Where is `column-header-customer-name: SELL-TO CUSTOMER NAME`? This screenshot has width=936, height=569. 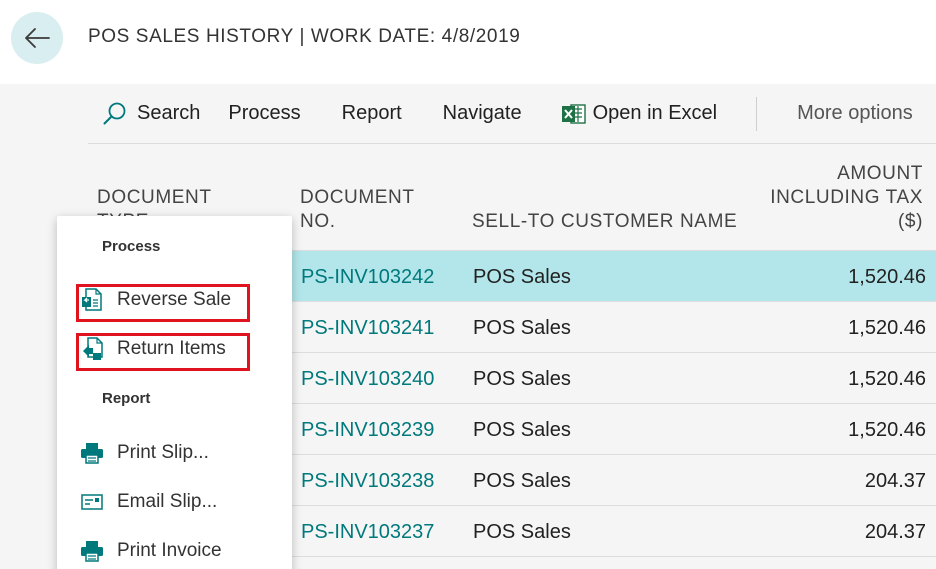
column-header-customer-name: SELL-TO CUSTOMER NAME is located at coordinates (604, 222).